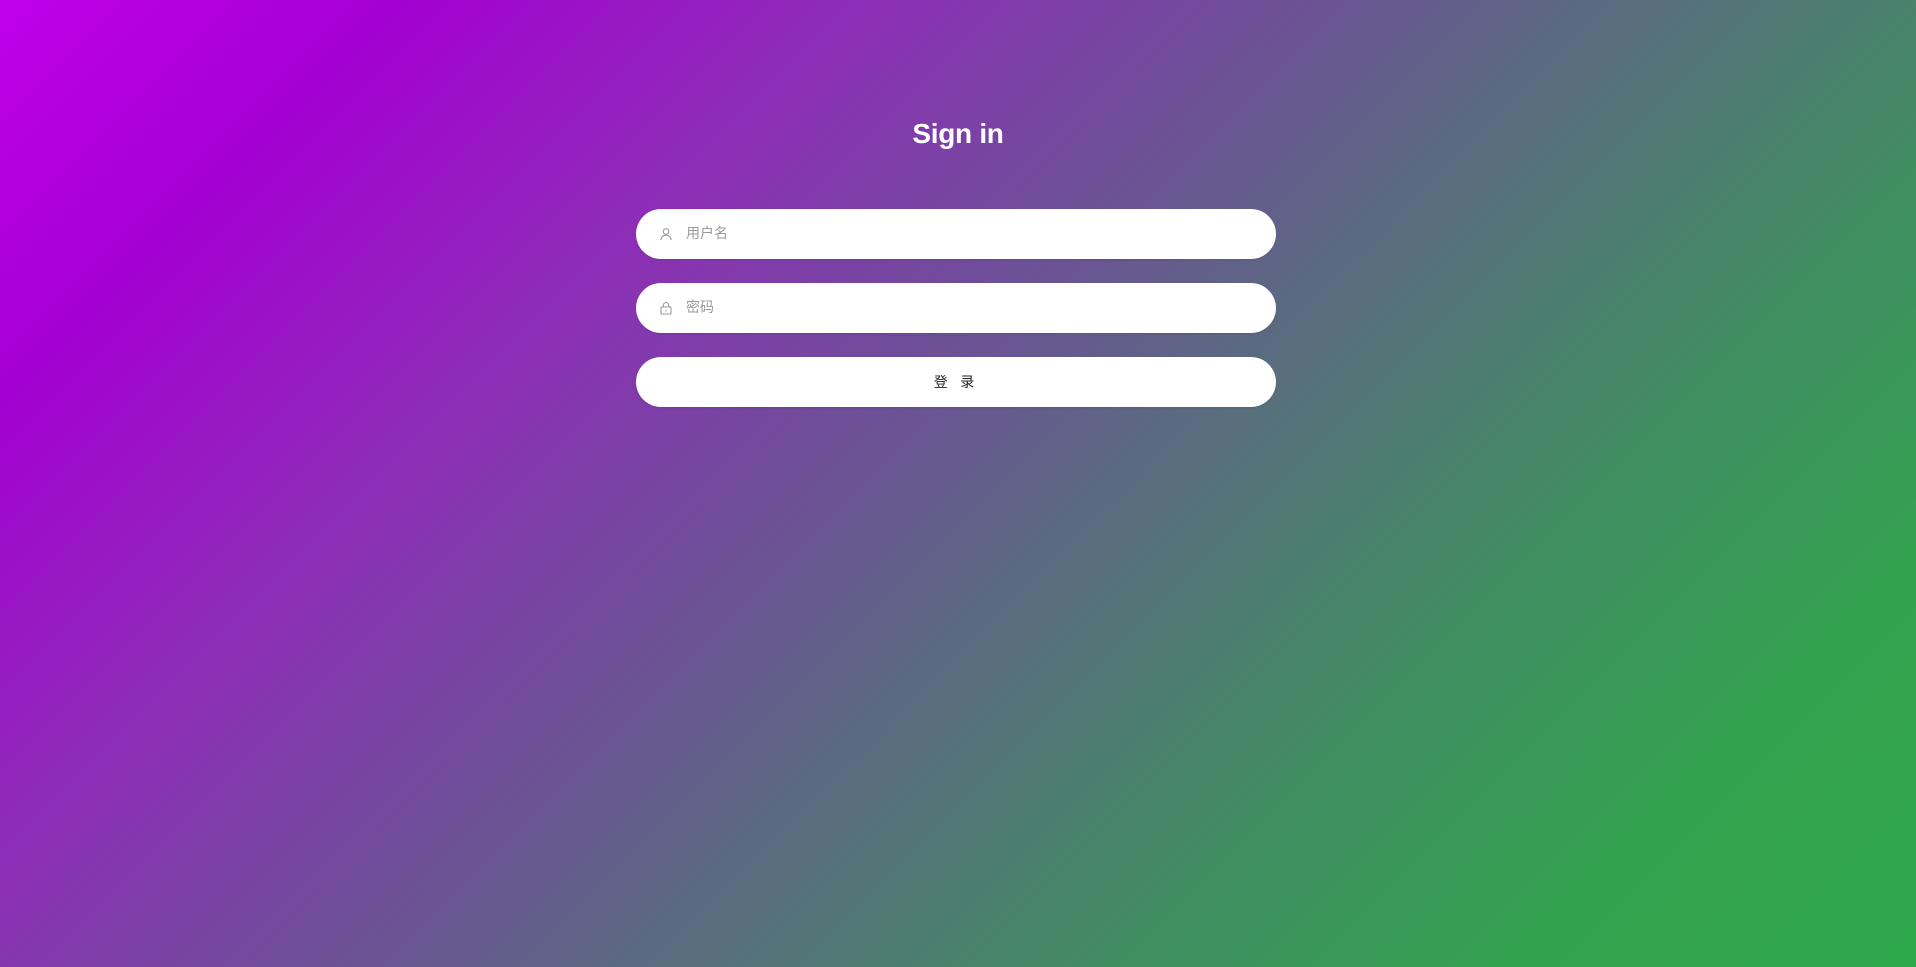 The height and width of the screenshot is (967, 1916). I want to click on username-input, so click(966, 234).